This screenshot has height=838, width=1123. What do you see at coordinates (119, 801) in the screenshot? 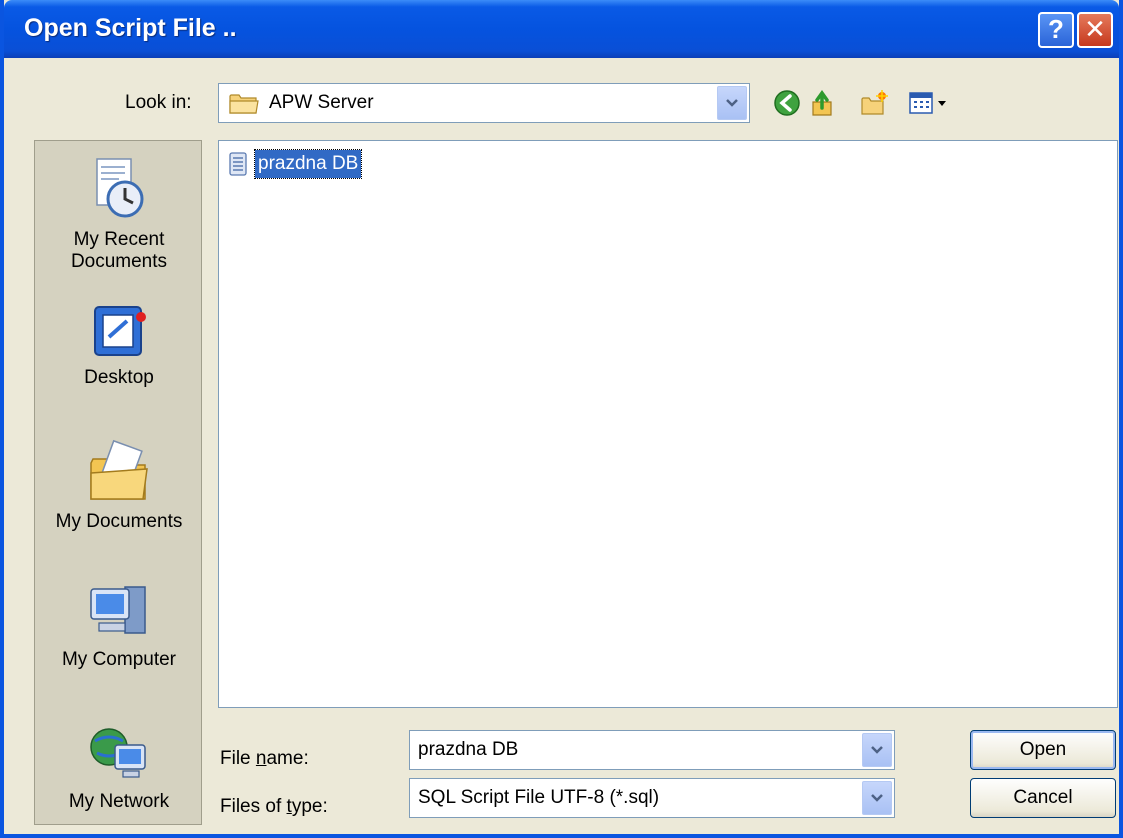
I see `place-label: My Network` at bounding box center [119, 801].